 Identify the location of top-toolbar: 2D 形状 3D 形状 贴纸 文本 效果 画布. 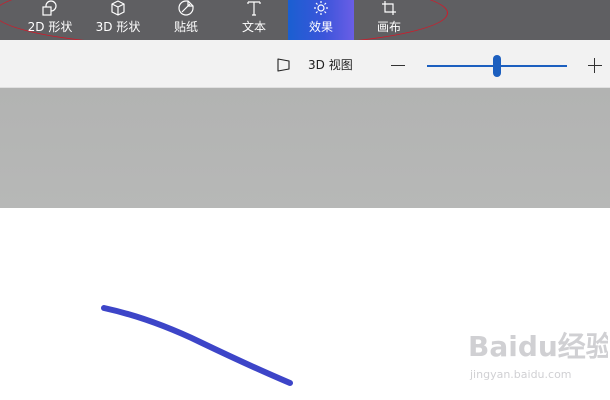
(305, 20).